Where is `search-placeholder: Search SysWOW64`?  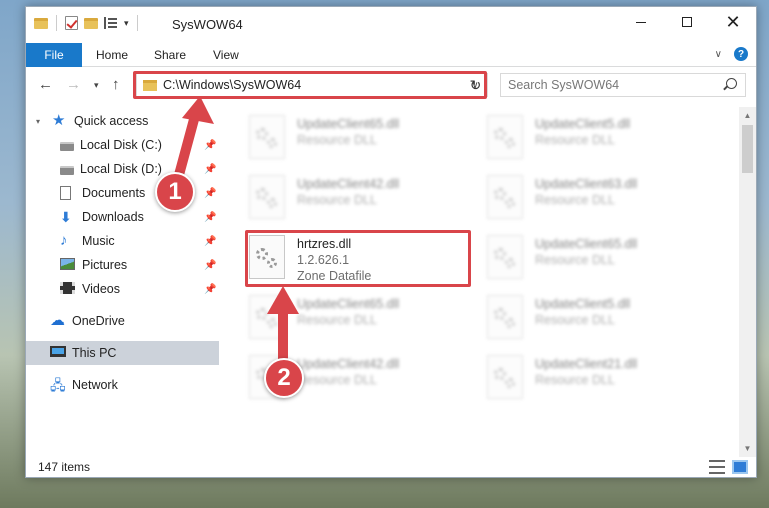 search-placeholder: Search SysWOW64 is located at coordinates (564, 85).